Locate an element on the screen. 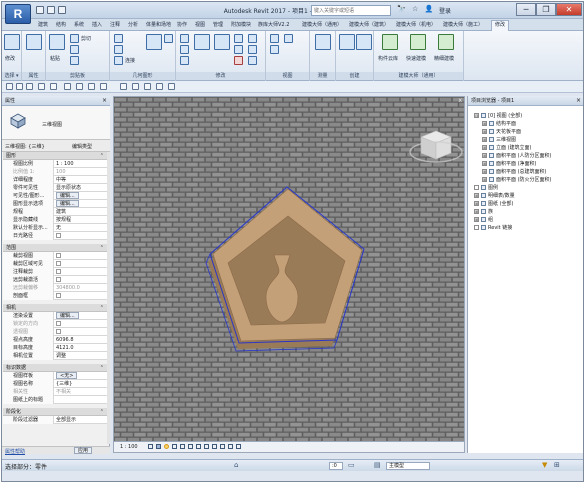 The image size is (585, 483). tree-item: ⊟ [0] 视图 (全部) is located at coordinates (498, 115).